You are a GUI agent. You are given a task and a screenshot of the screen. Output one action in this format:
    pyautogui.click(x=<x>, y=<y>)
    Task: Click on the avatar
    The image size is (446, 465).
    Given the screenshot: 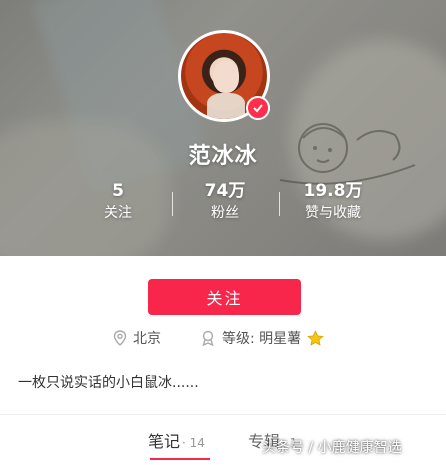 What is the action you would take?
    pyautogui.click(x=224, y=76)
    